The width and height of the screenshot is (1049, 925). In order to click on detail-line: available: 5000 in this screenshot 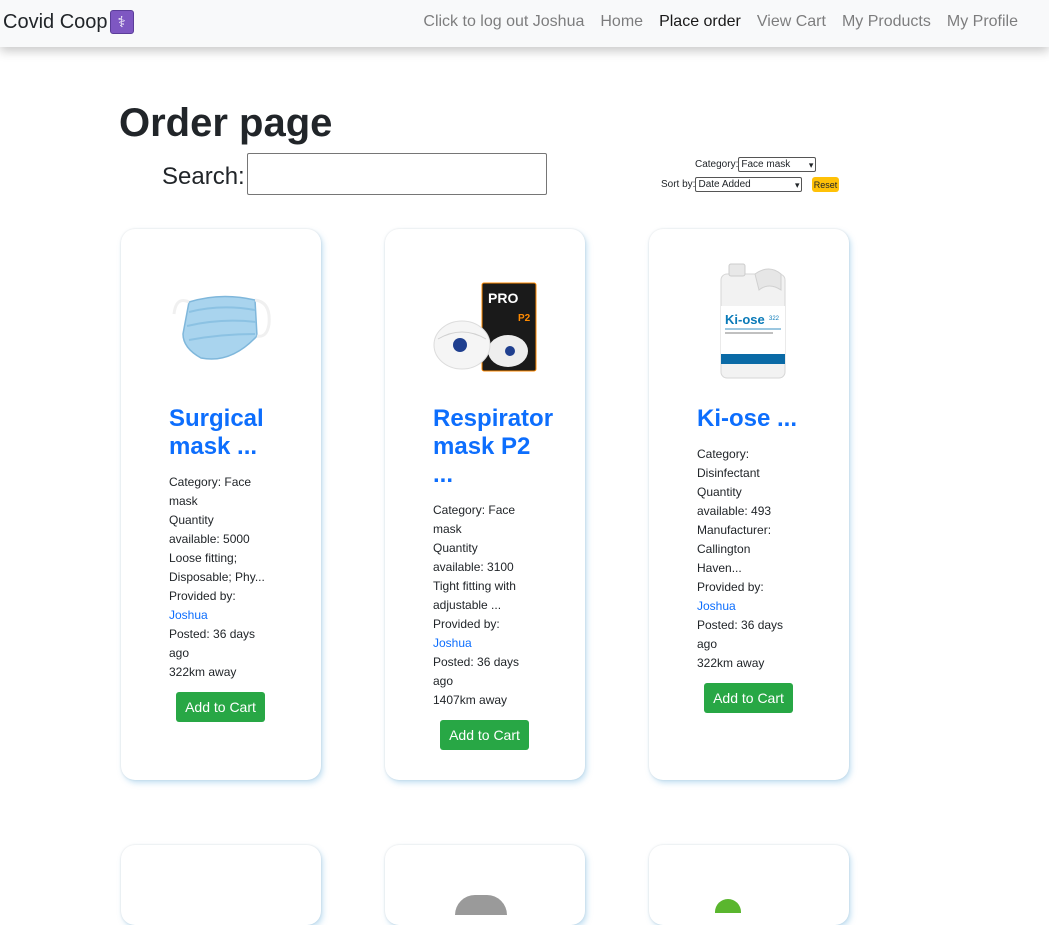, I will do `click(209, 539)`.